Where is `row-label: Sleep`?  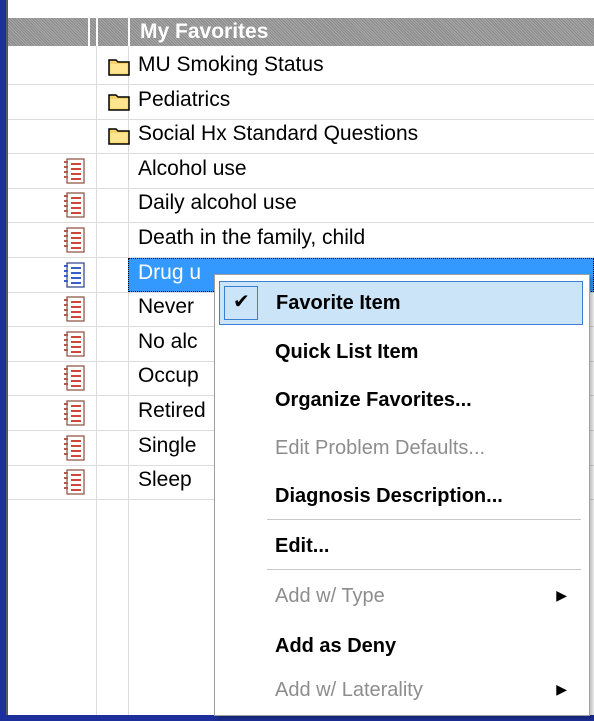
row-label: Sleep is located at coordinates (165, 480).